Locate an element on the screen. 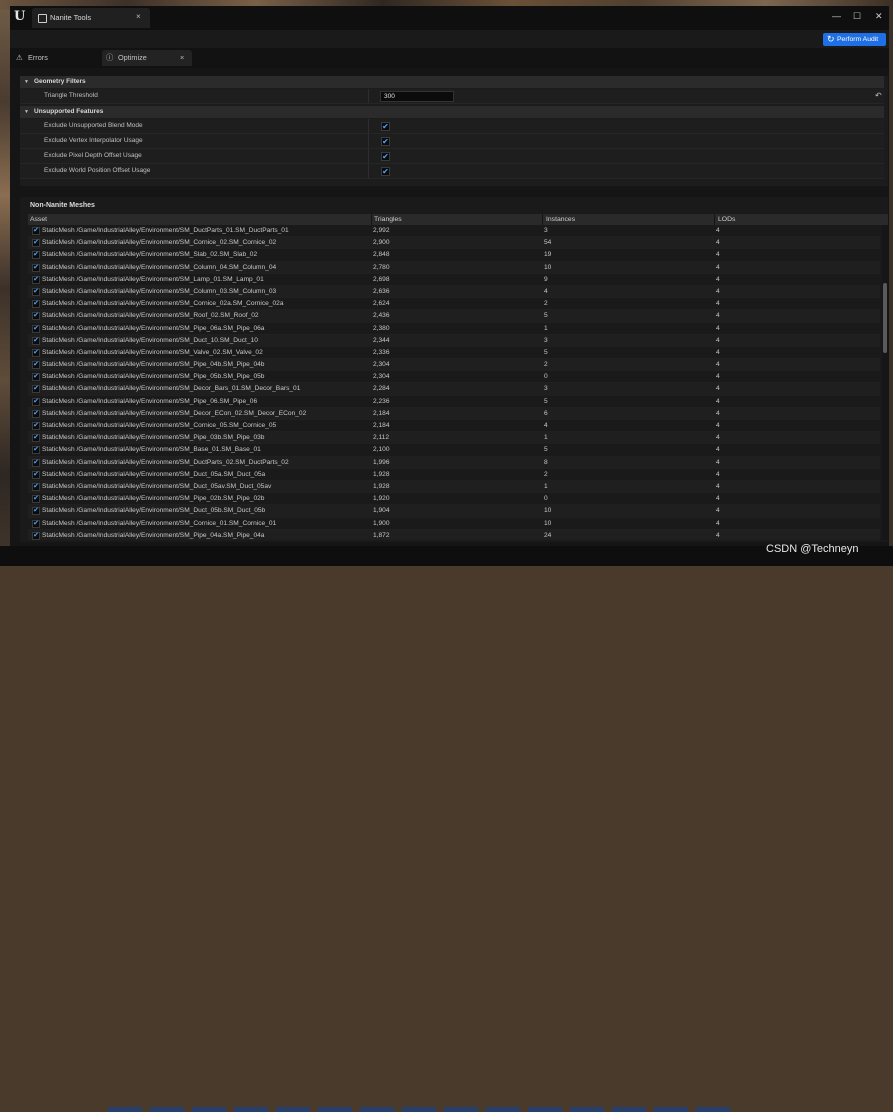  exclude-world-position-offset-checkbox: ✔ is located at coordinates (385, 171).